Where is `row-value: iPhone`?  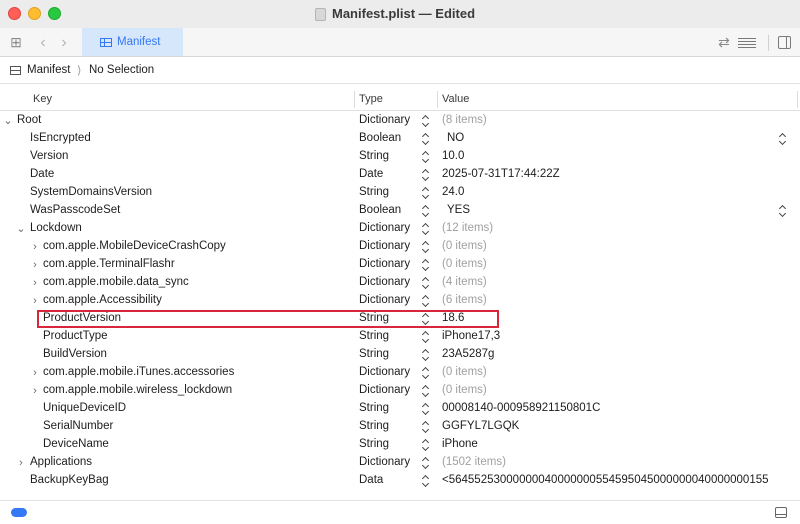 row-value: iPhone is located at coordinates (460, 444).